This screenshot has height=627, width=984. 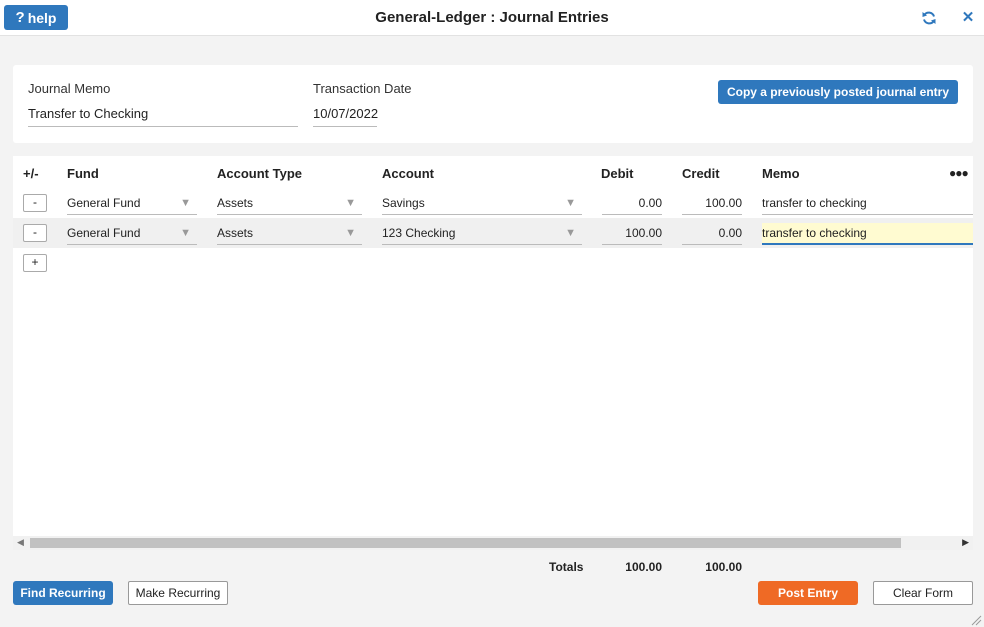 I want to click on horizontal-scrollbar: ◀ ▶, so click(x=493, y=543).